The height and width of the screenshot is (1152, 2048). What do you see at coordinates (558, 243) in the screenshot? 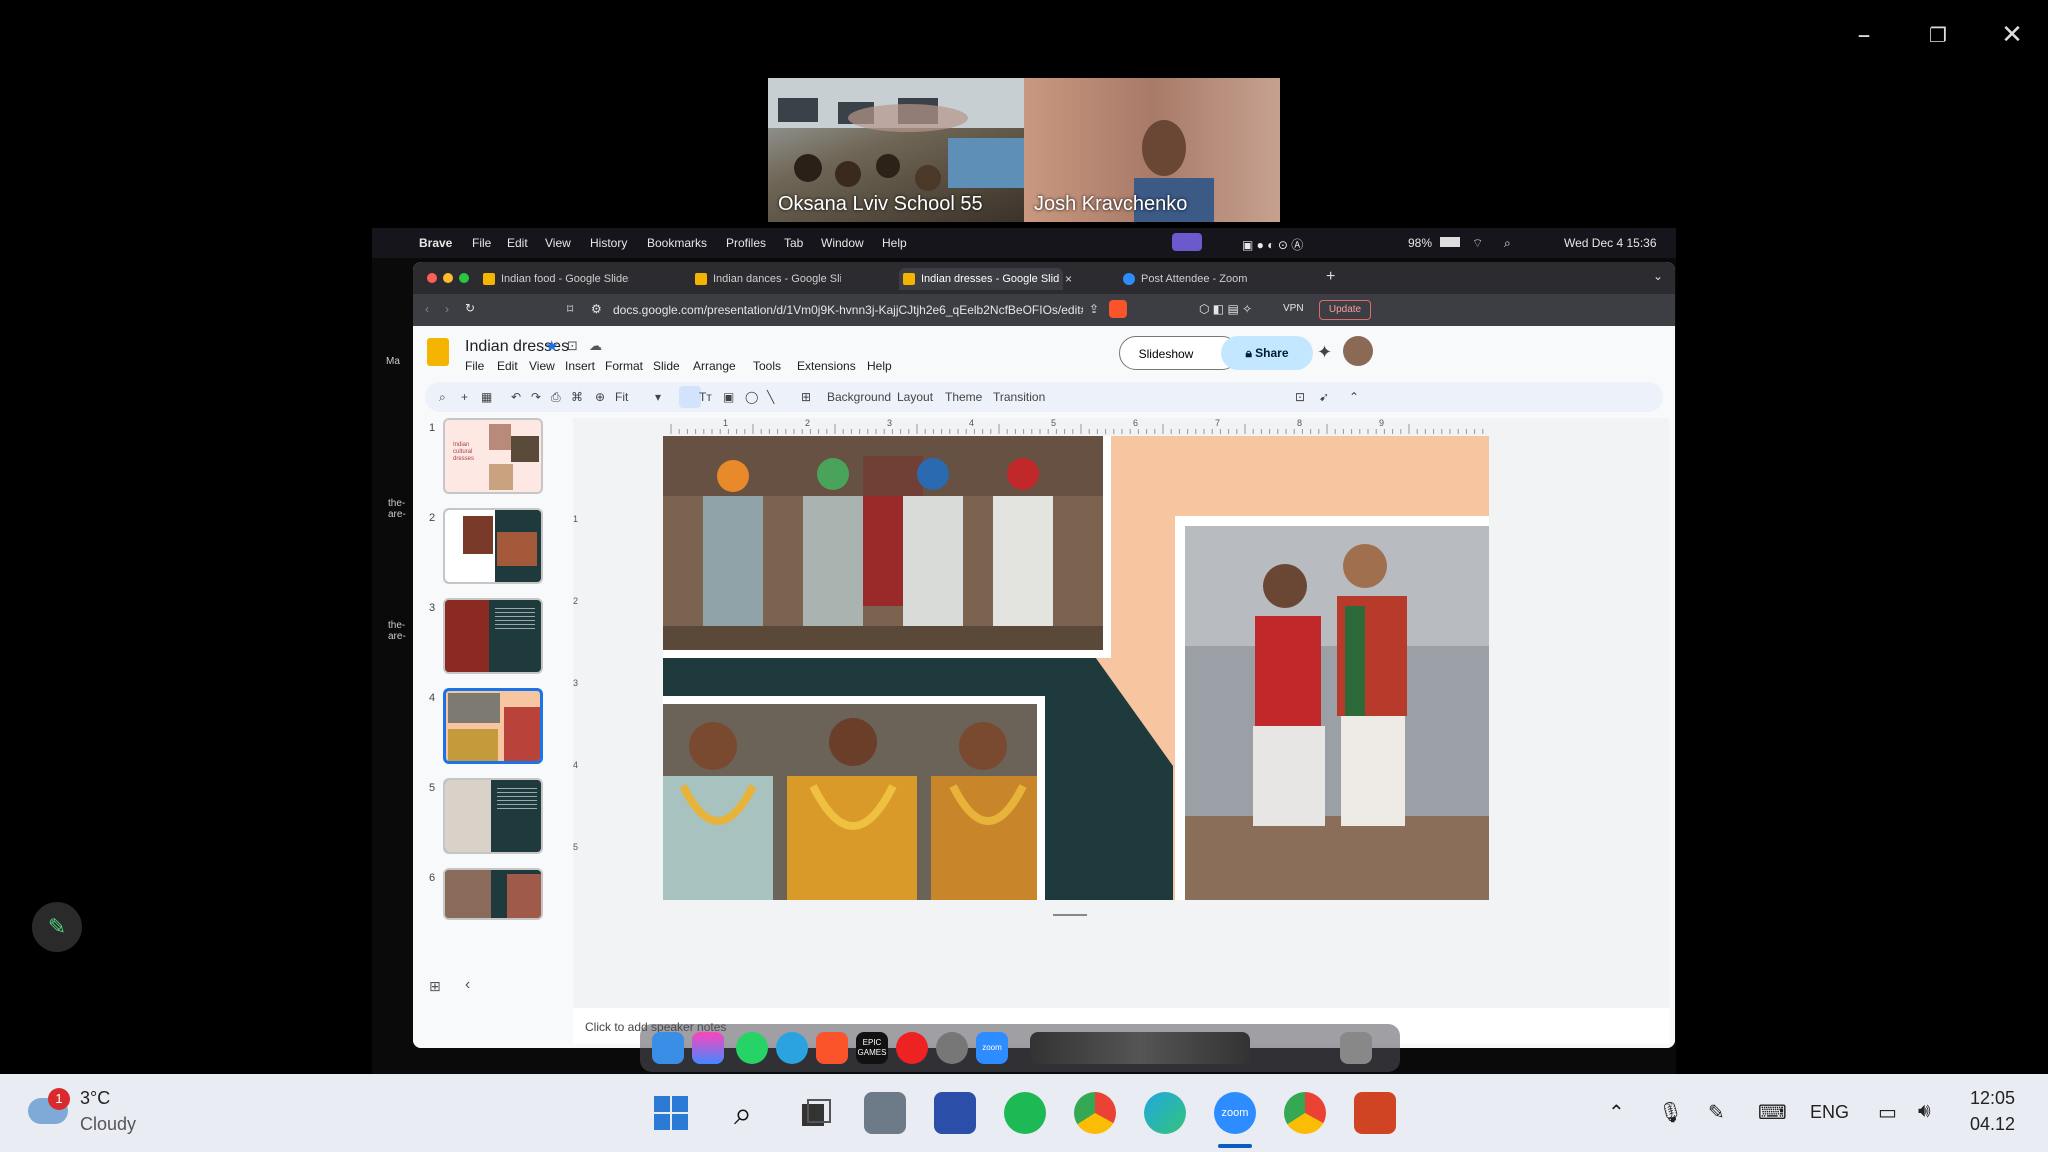
I see `menubar-item-view: View` at bounding box center [558, 243].